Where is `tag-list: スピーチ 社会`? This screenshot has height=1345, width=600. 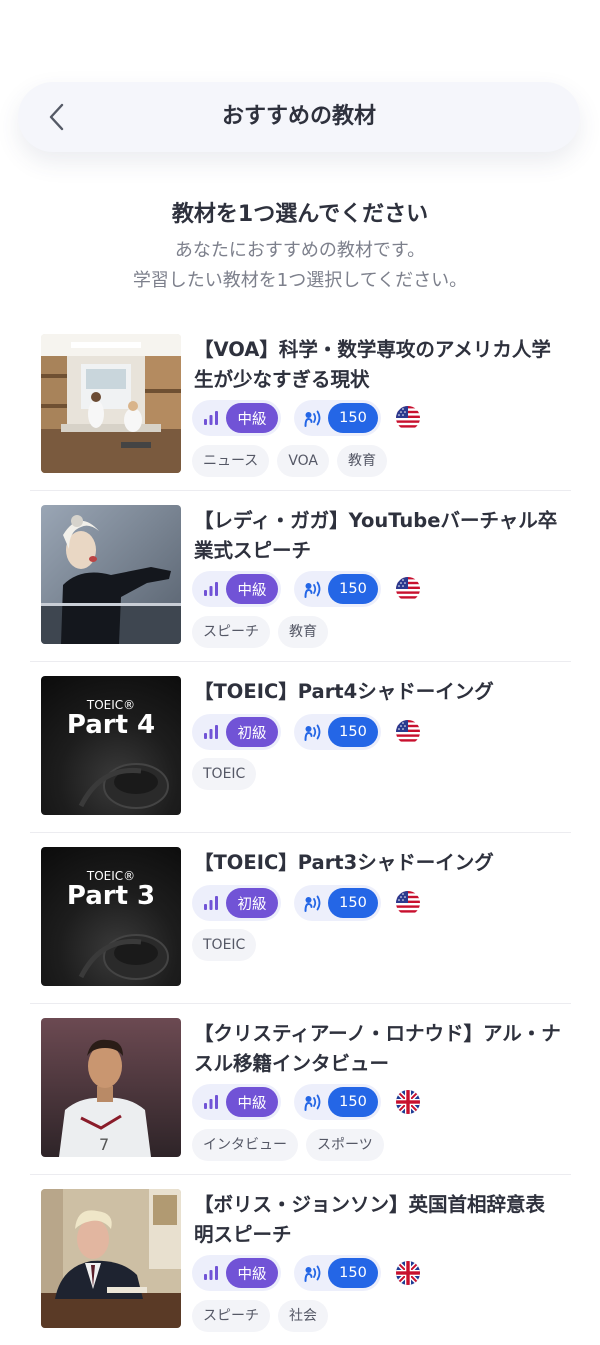 tag-list: スピーチ 社会 is located at coordinates (264, 1316).